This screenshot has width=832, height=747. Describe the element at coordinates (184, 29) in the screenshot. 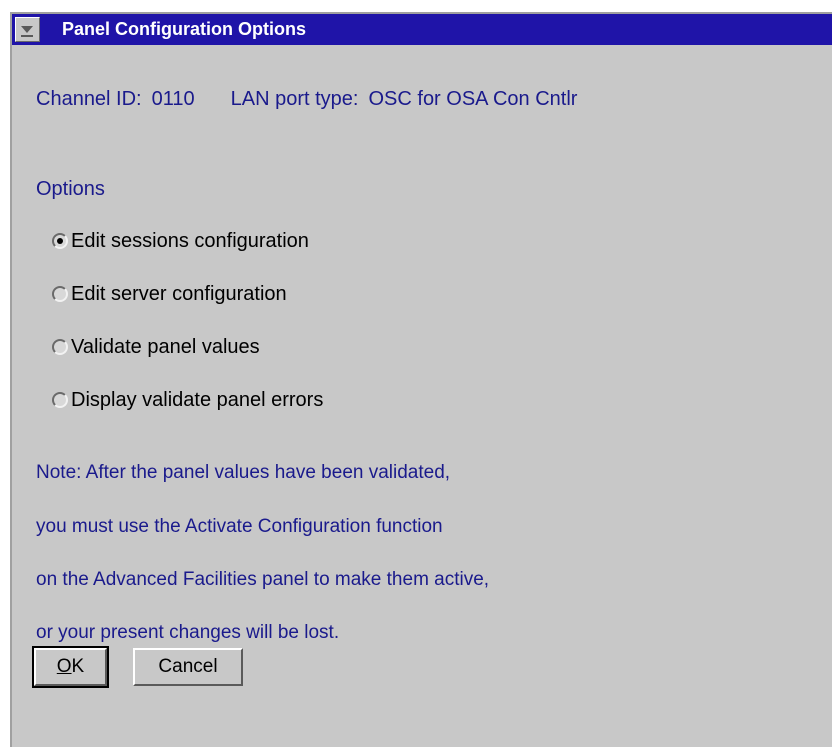

I see `window-title: Panel Configuration Options` at that location.